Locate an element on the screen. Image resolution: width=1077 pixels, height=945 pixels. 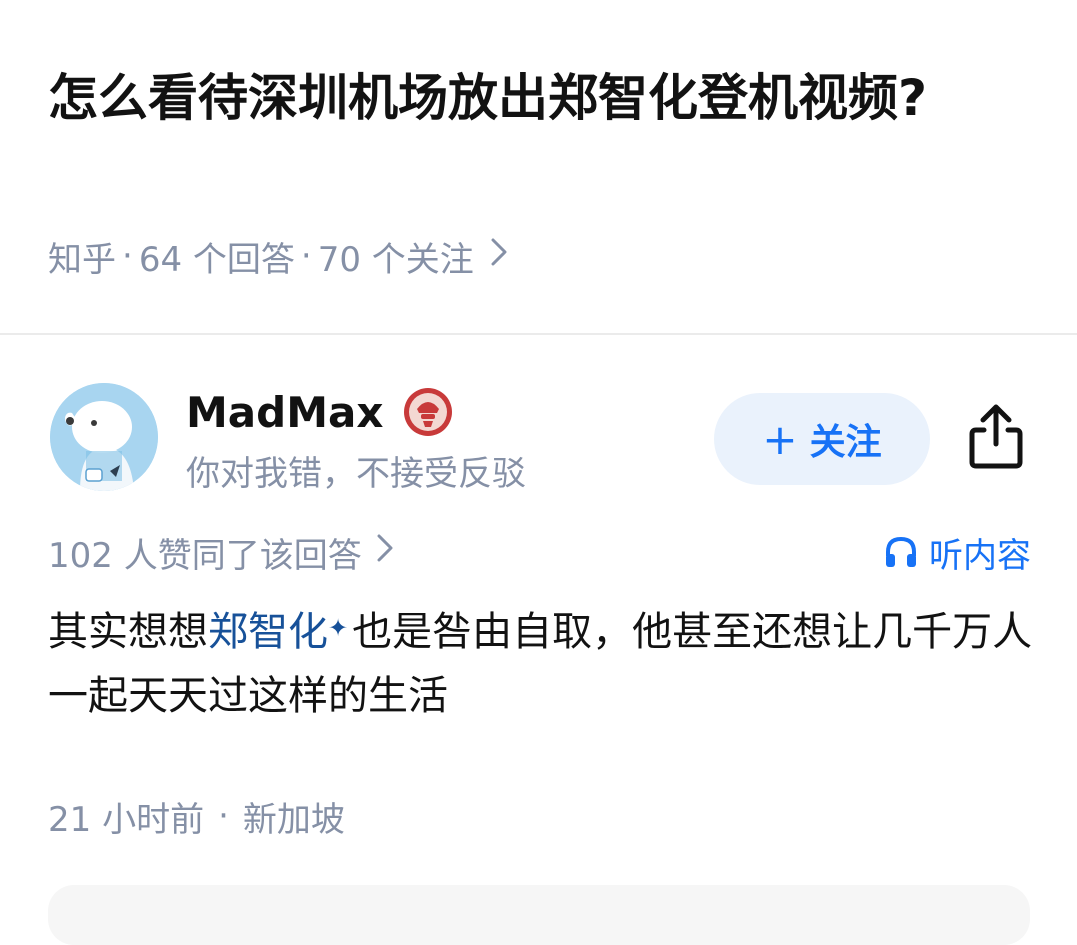
answer-meta: 21 小时前 · 新加坡 is located at coordinates (196, 816).